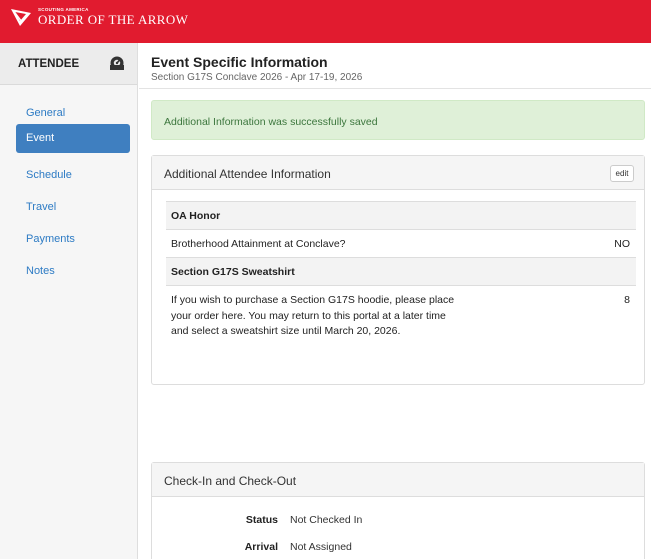  What do you see at coordinates (326, 520) in the screenshot?
I see `status-value: Not Checked In` at bounding box center [326, 520].